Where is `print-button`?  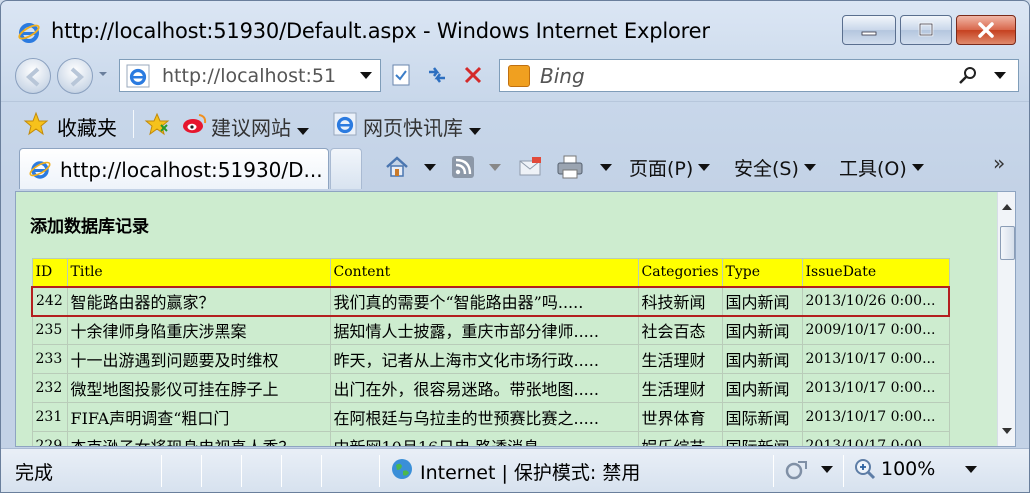 print-button is located at coordinates (584, 167).